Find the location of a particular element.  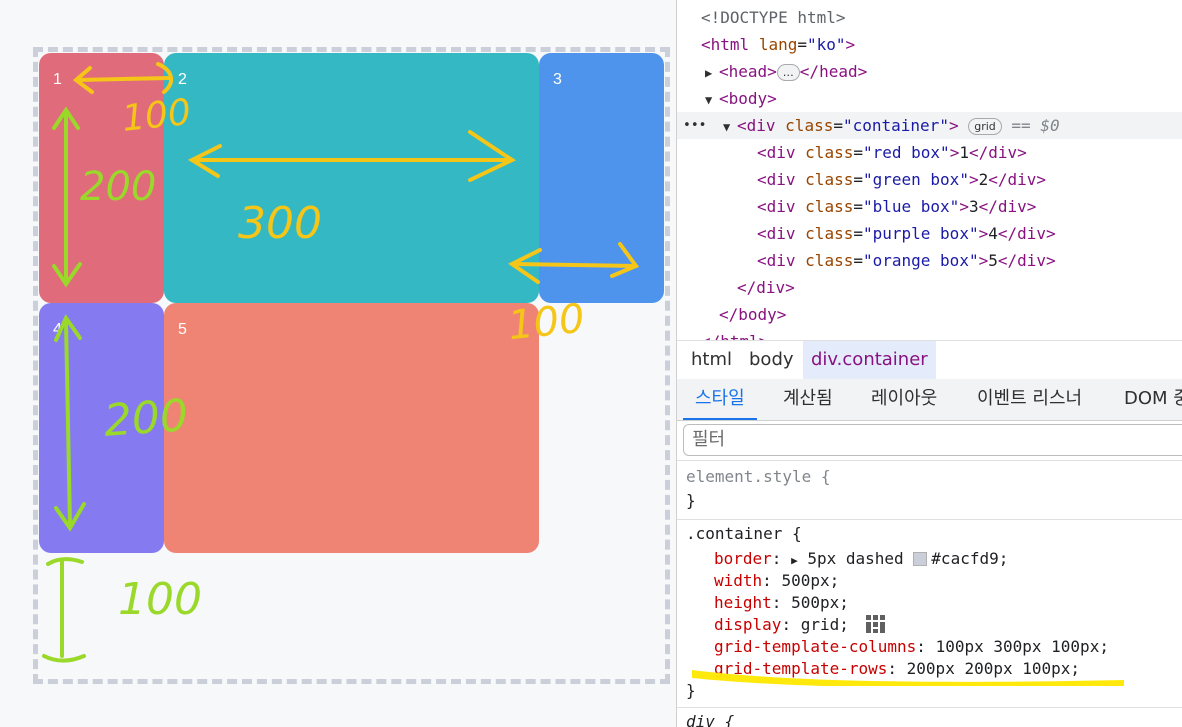

node-text: 1 is located at coordinates (964, 152).